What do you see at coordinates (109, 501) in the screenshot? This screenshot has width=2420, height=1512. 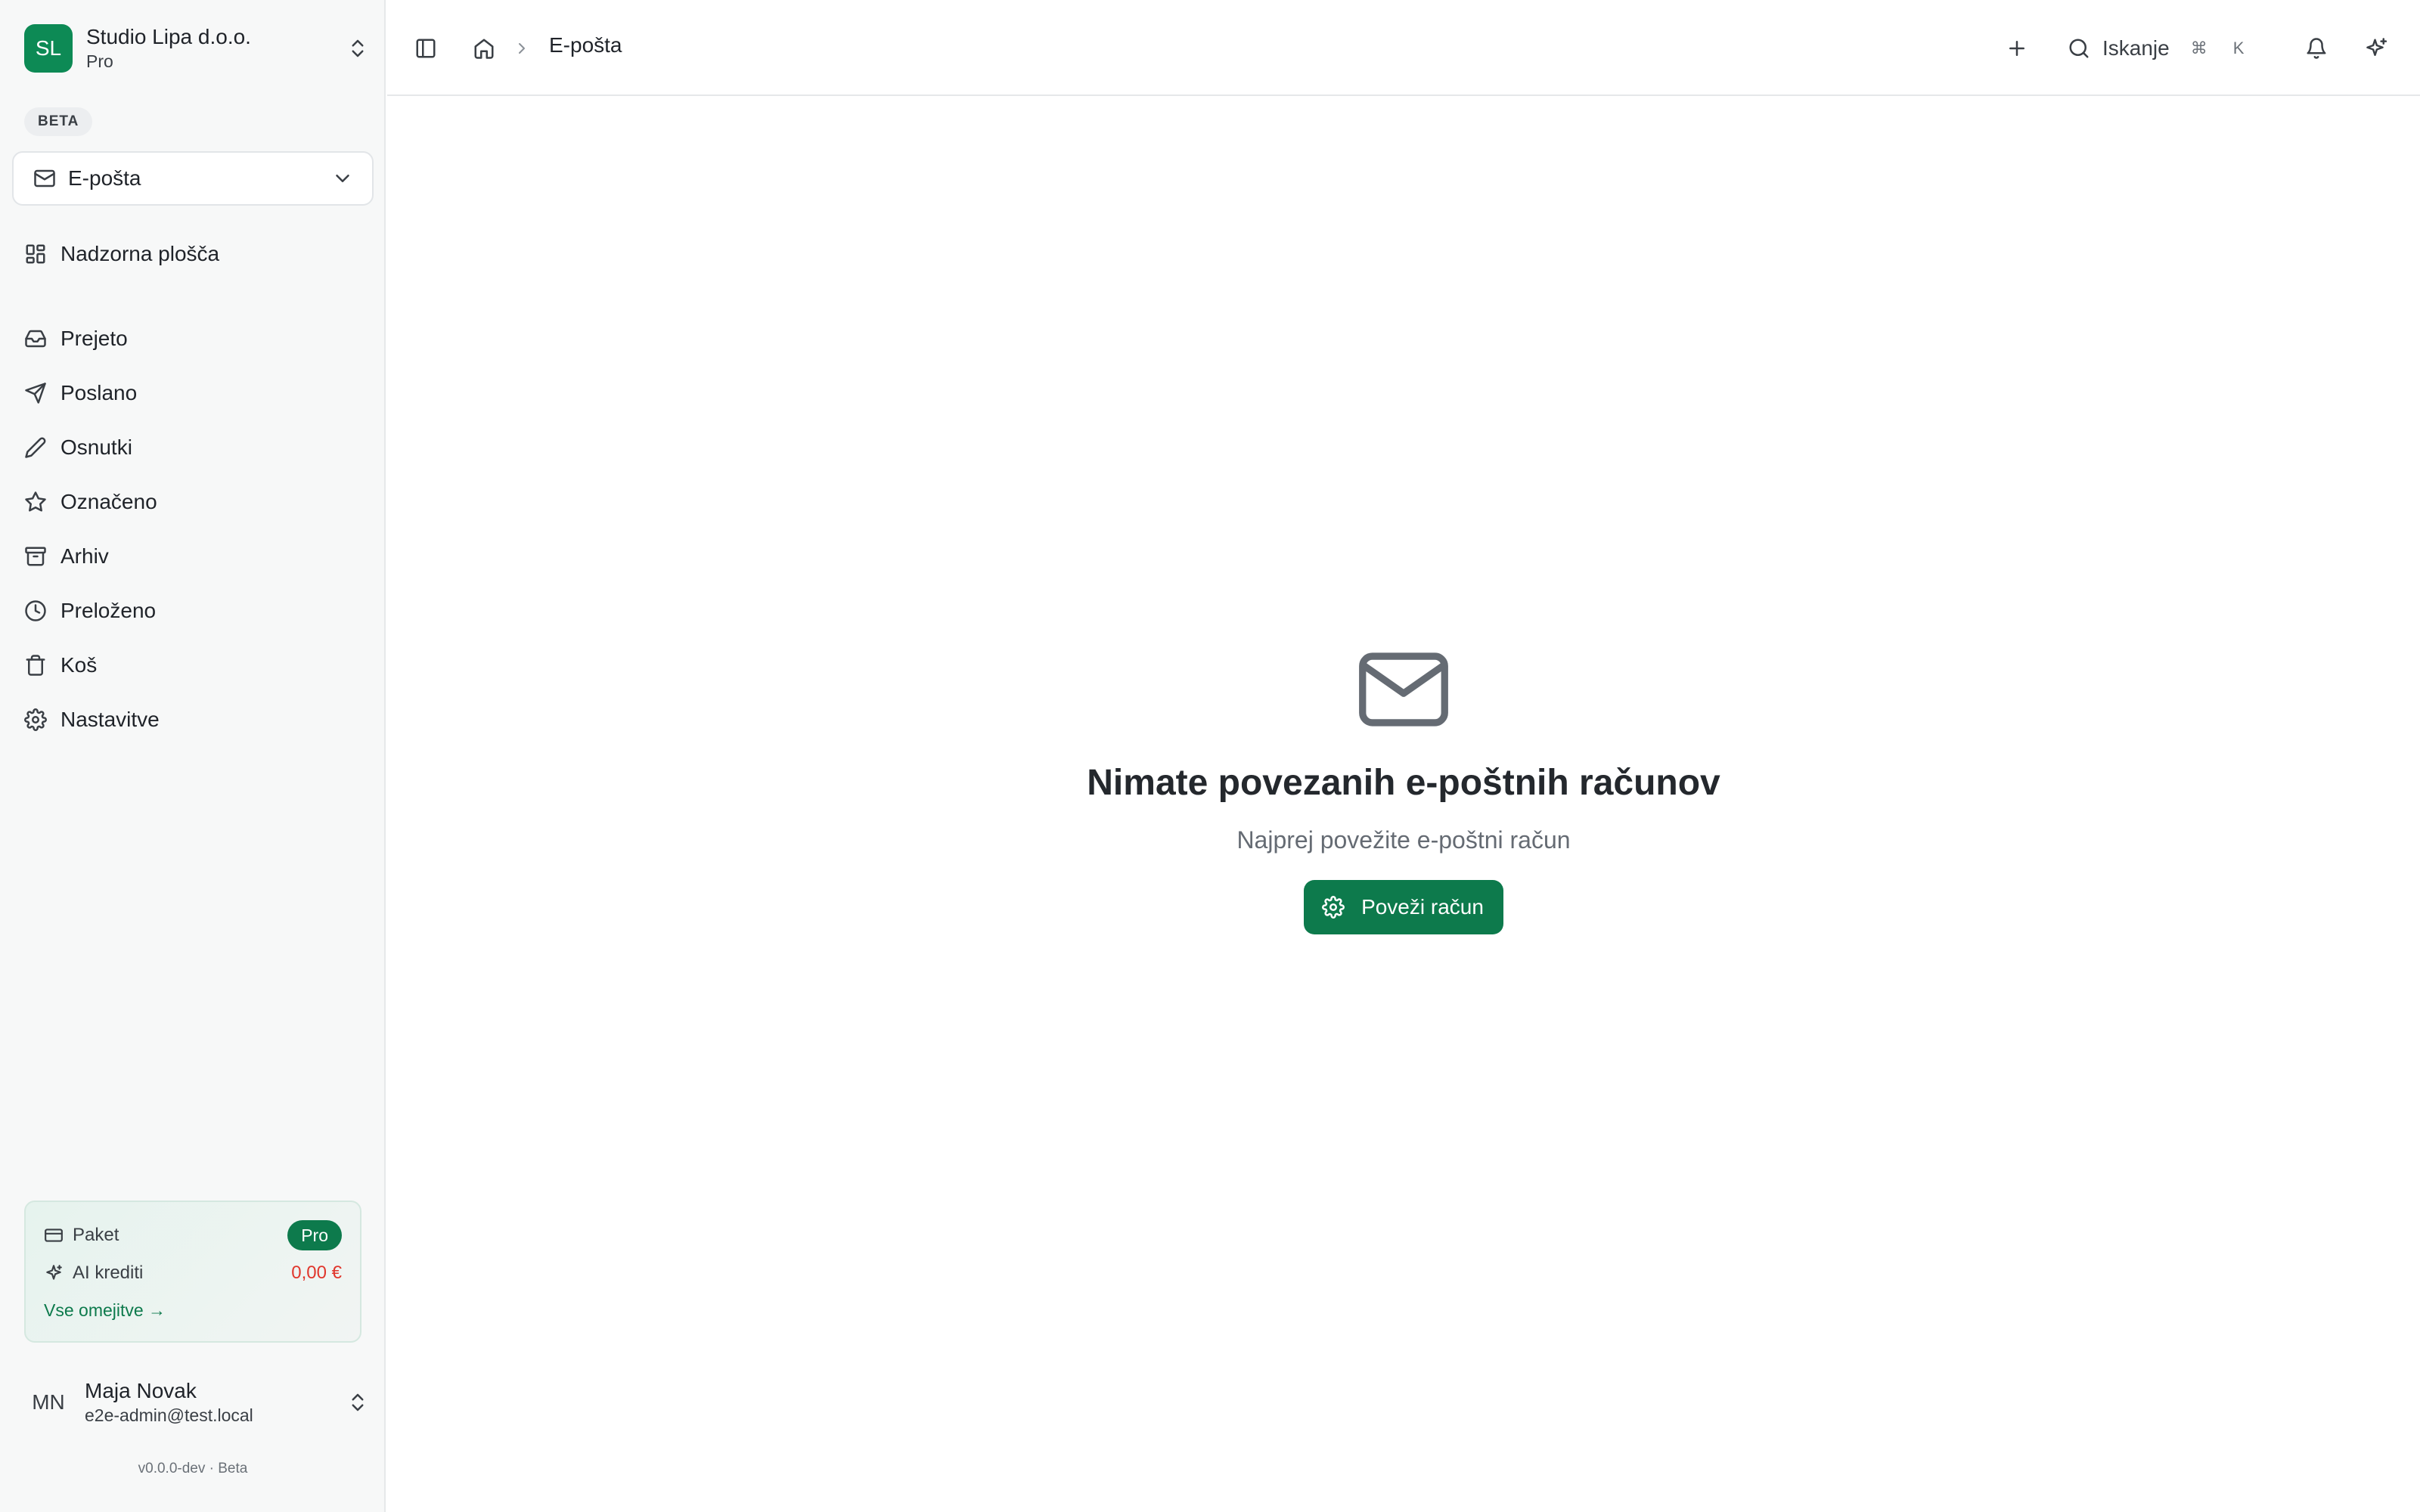 I see `nav-item-label: Označeno` at bounding box center [109, 501].